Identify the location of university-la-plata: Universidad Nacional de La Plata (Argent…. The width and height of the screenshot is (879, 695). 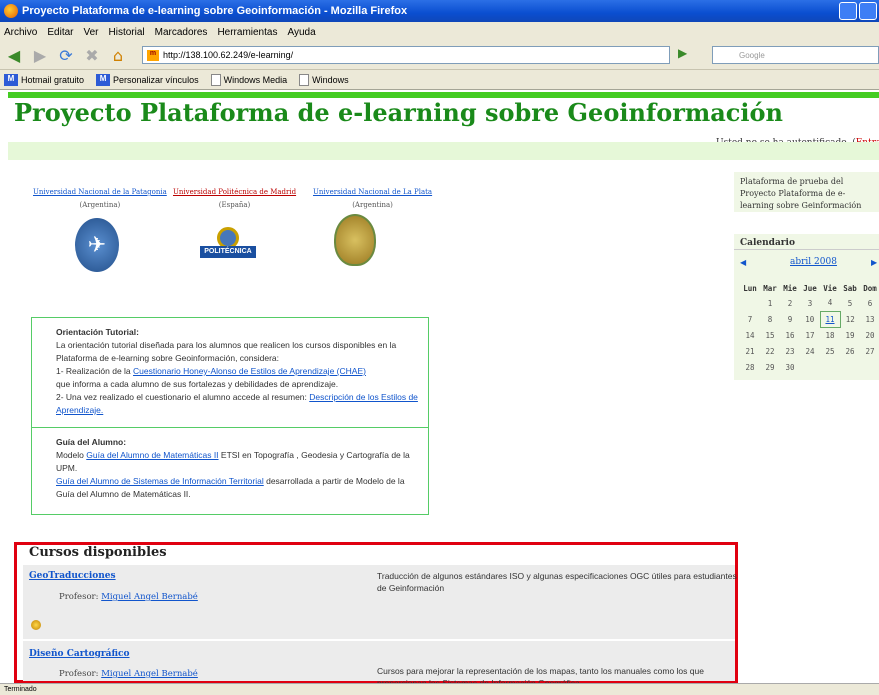
(372, 198).